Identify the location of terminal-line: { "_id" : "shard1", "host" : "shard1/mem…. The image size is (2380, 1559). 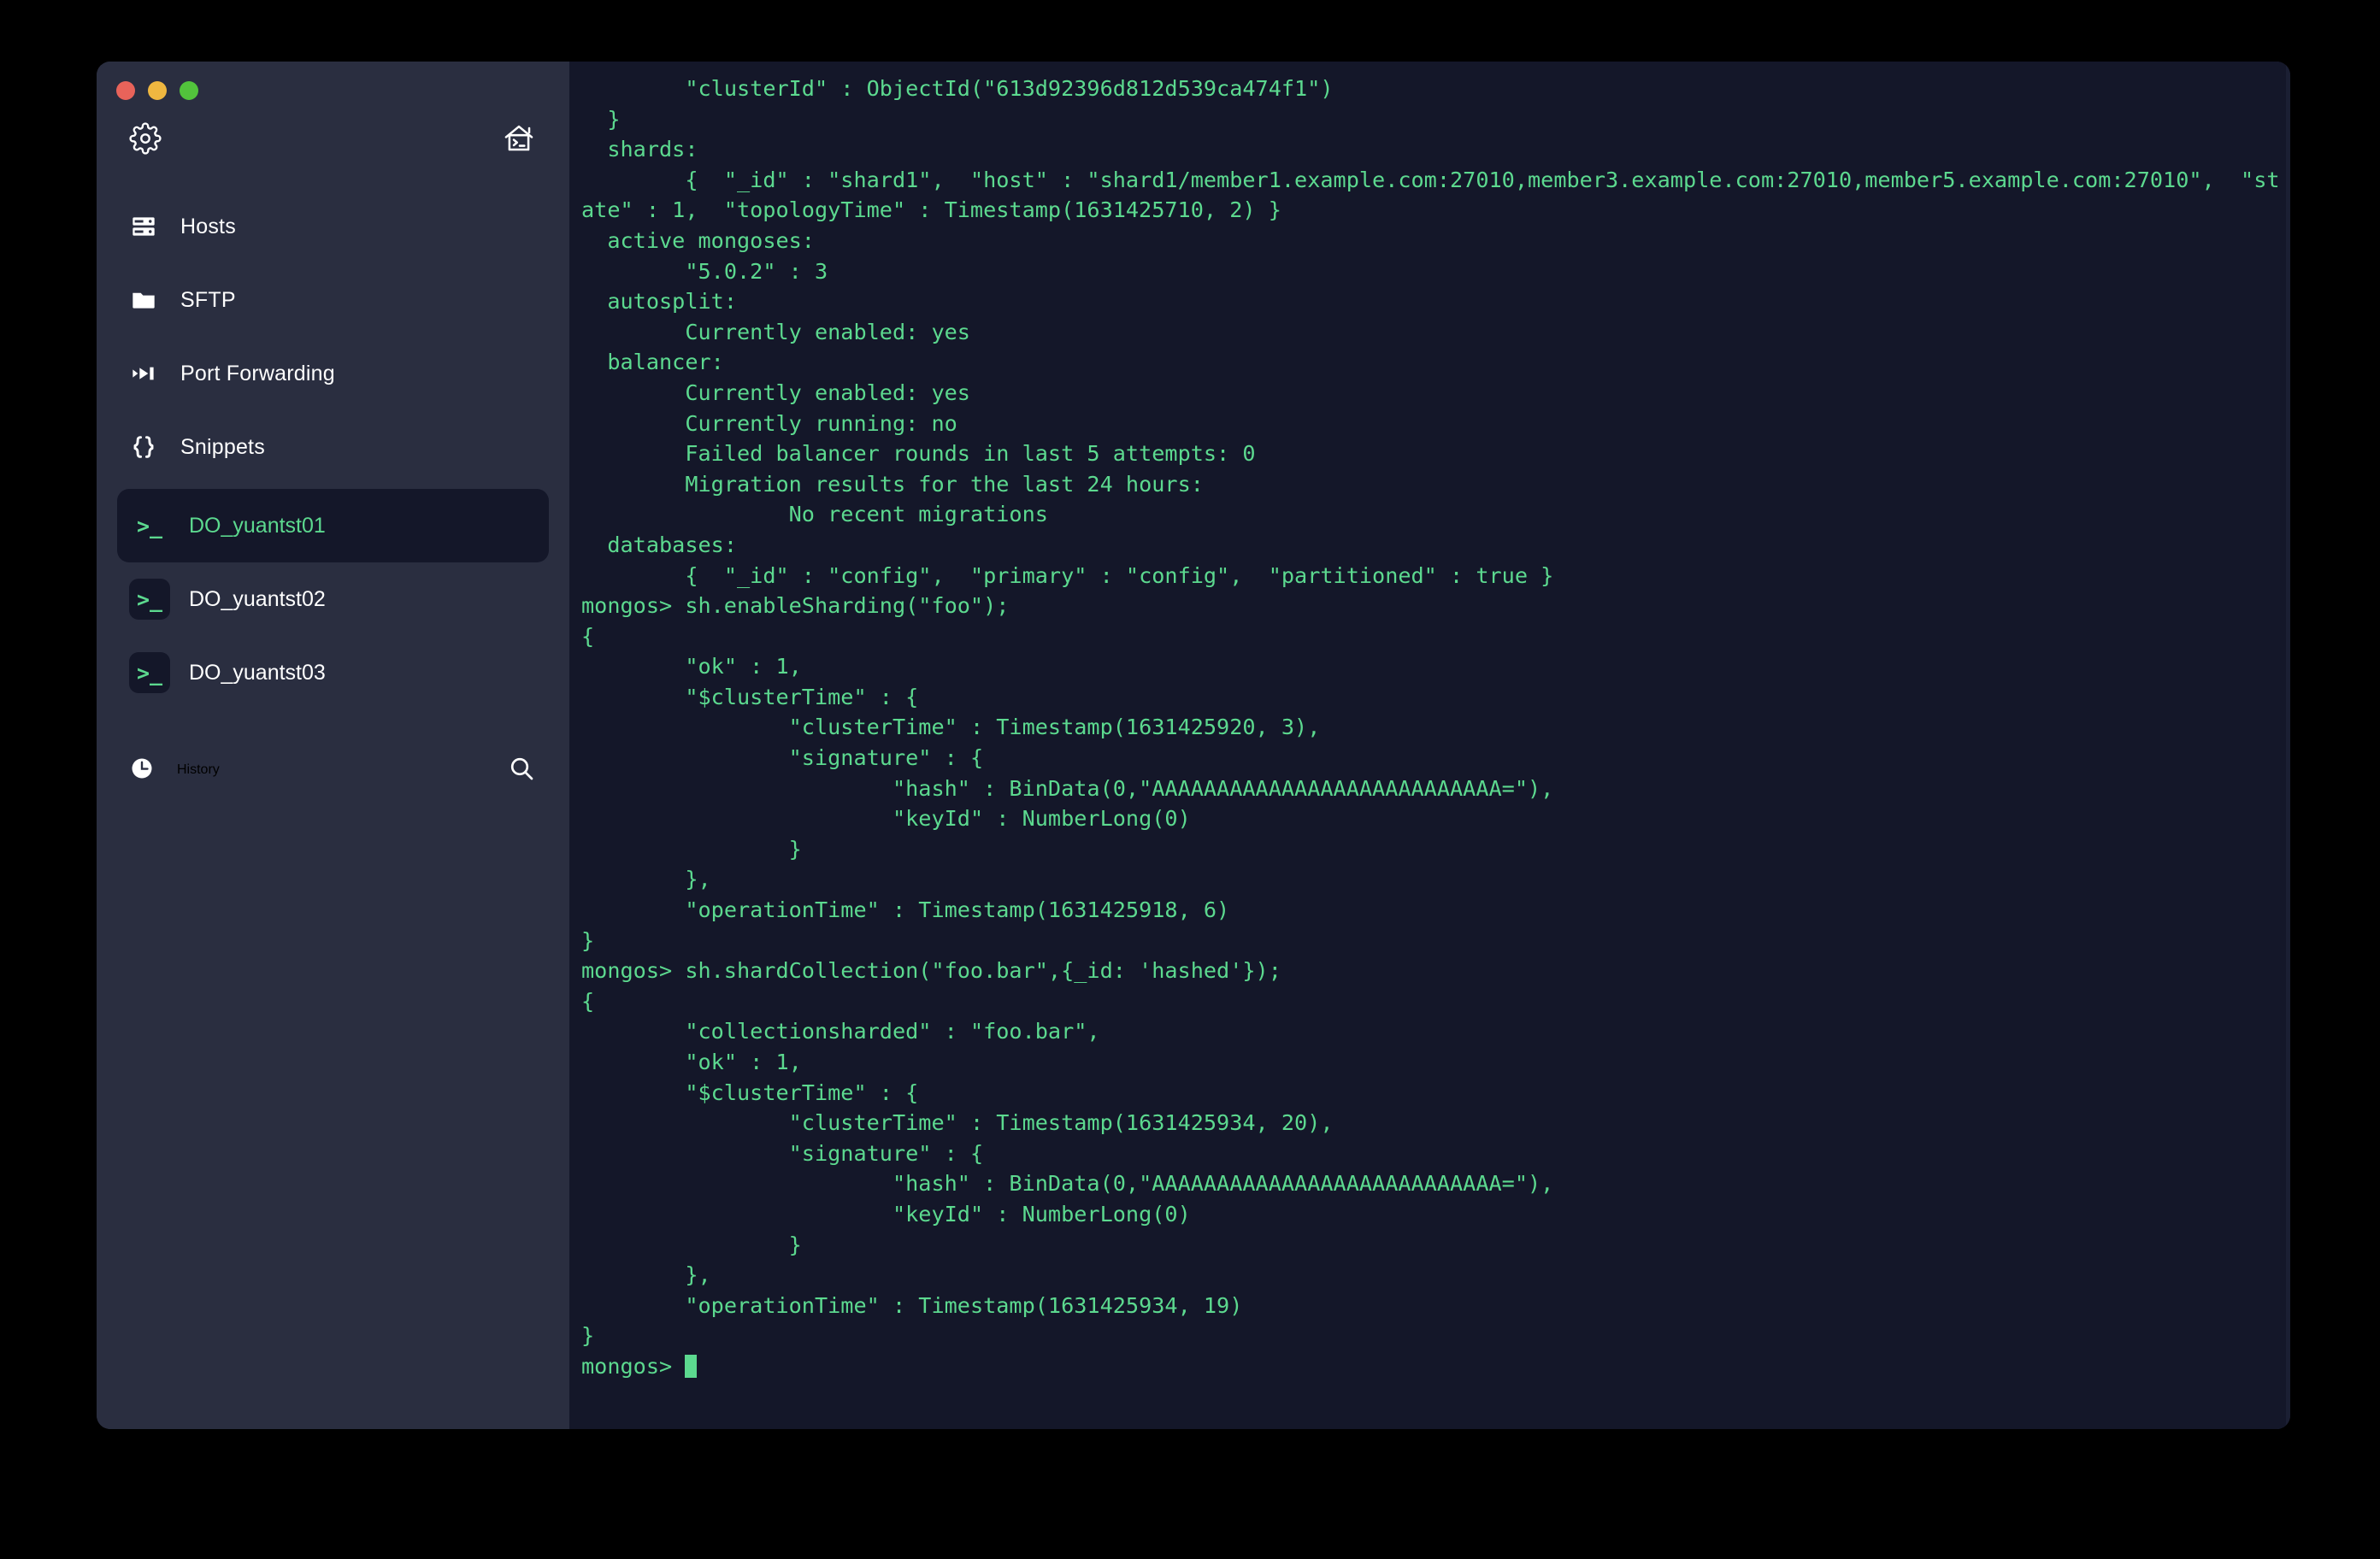
(1431, 195).